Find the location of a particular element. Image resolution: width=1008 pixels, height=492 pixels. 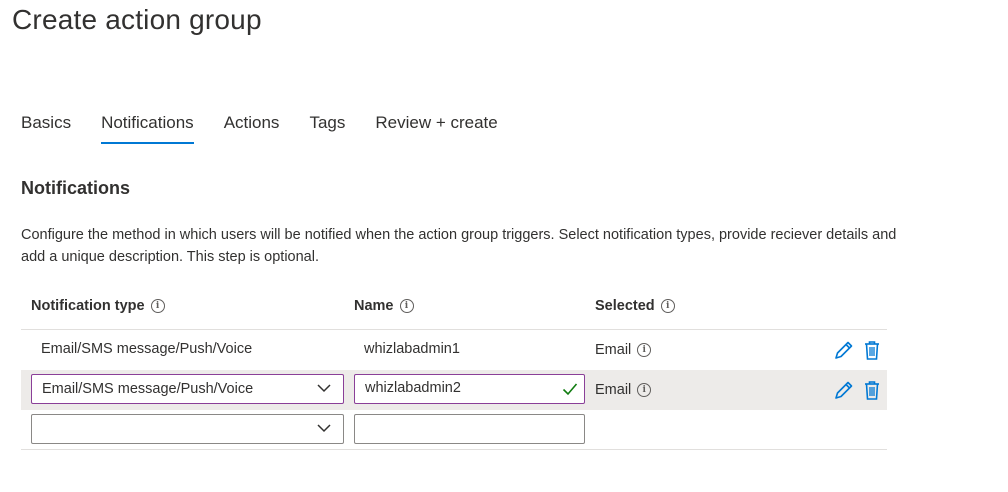

header-notification-type: Notification type i is located at coordinates (98, 306).